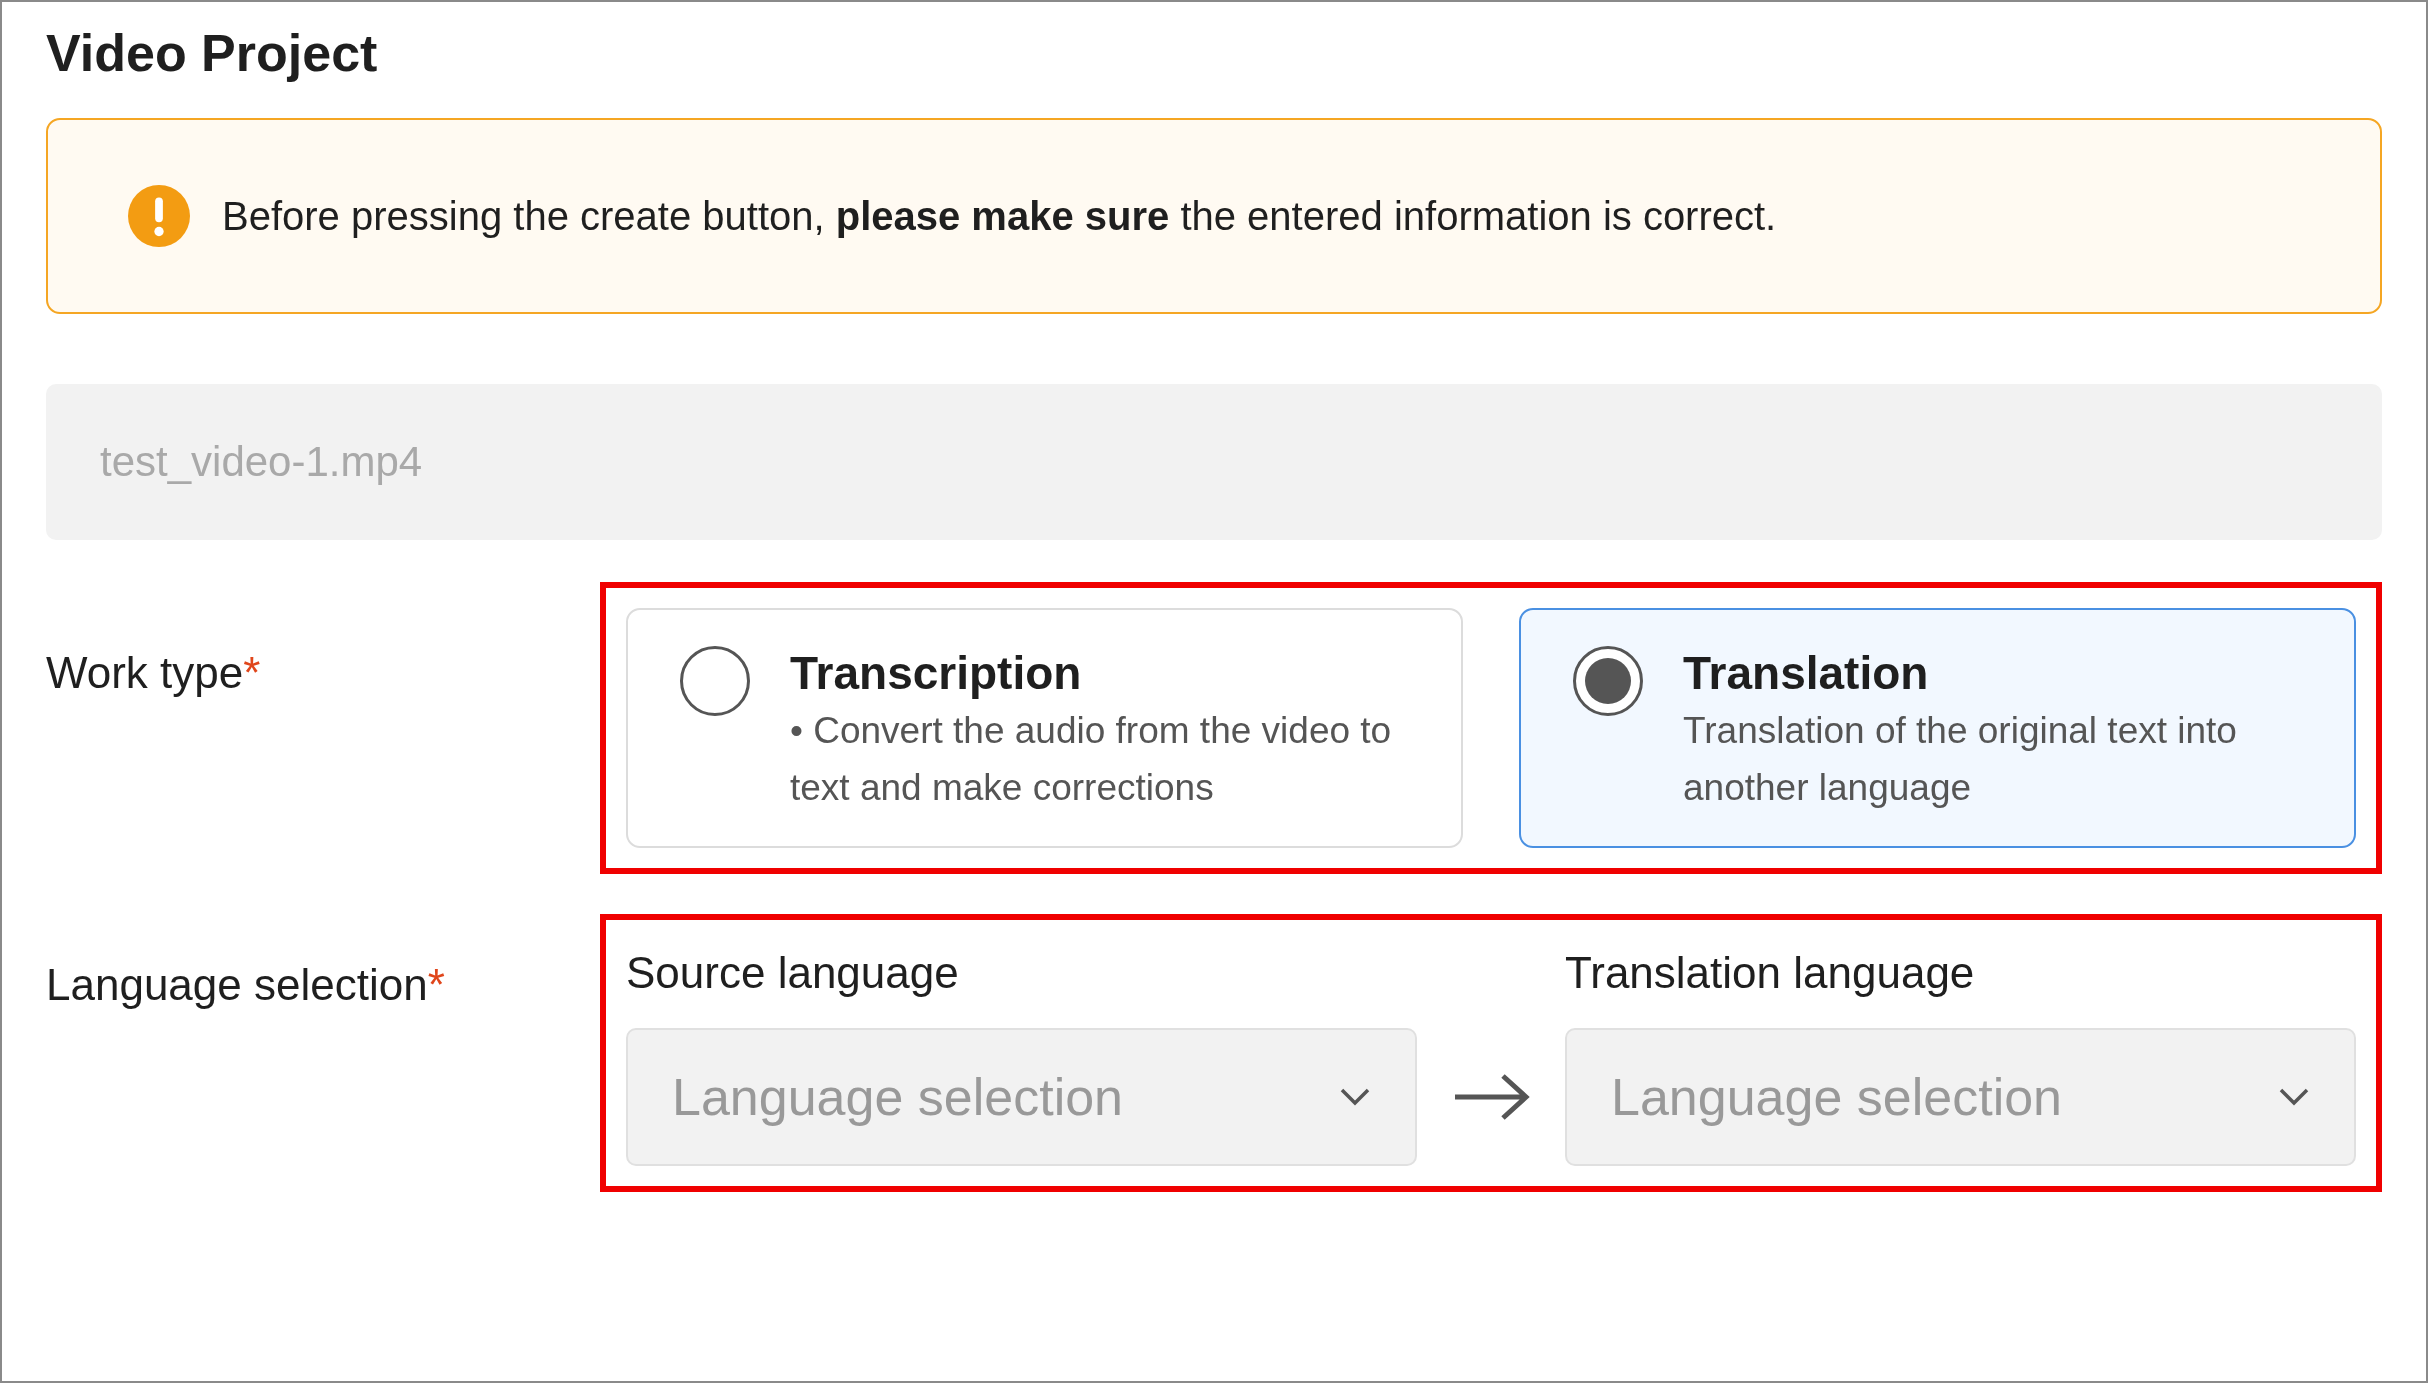 The width and height of the screenshot is (2428, 1383). I want to click on file-name-field: test_video-1.mp4, so click(1214, 462).